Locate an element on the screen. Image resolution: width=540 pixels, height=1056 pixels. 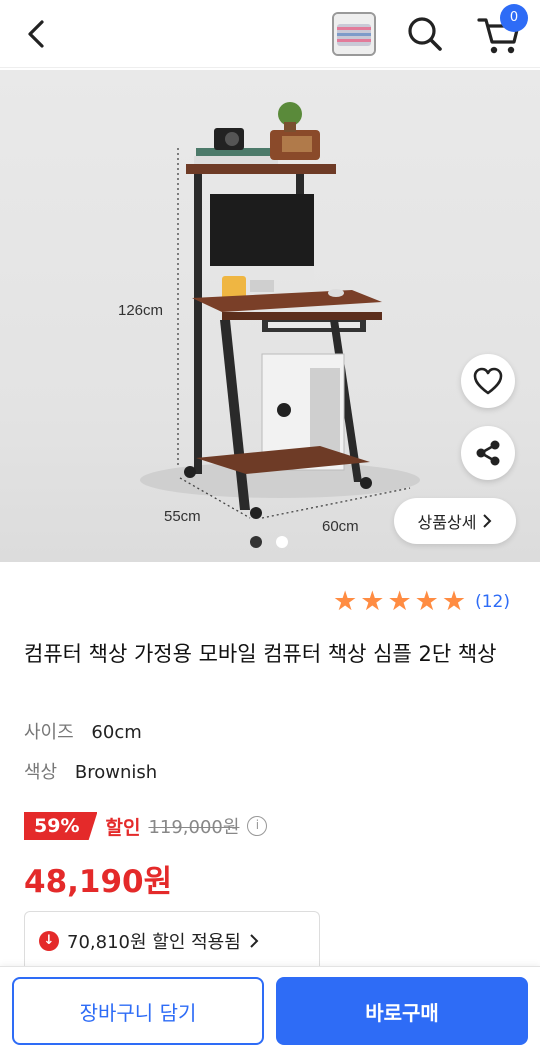
back-button is located at coordinates (36, 34).